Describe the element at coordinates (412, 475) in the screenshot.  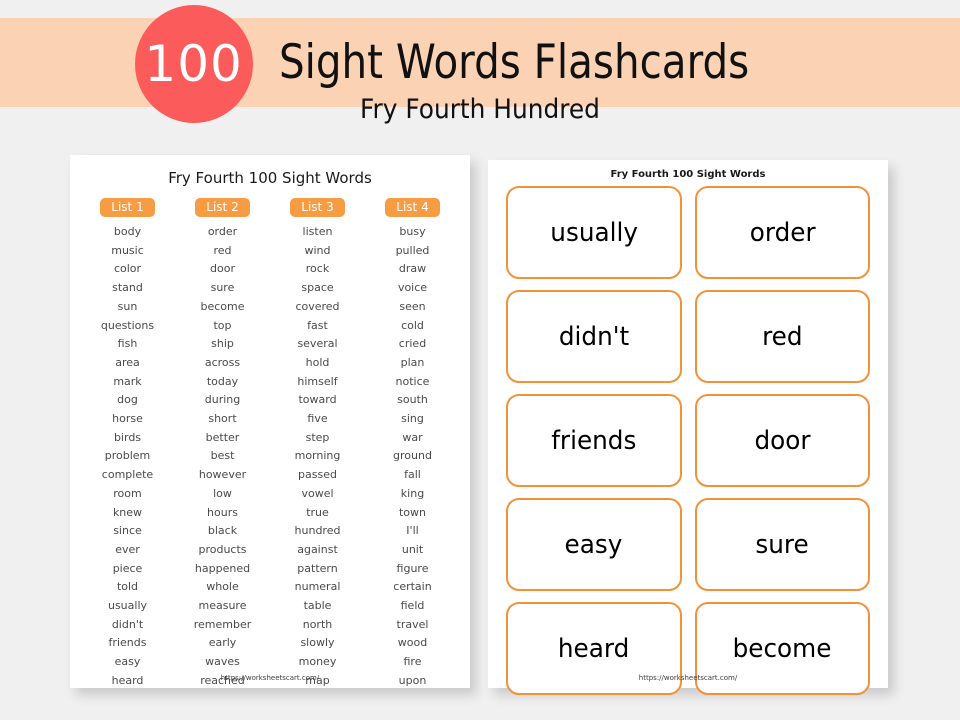
I see `word-item: fall` at that location.